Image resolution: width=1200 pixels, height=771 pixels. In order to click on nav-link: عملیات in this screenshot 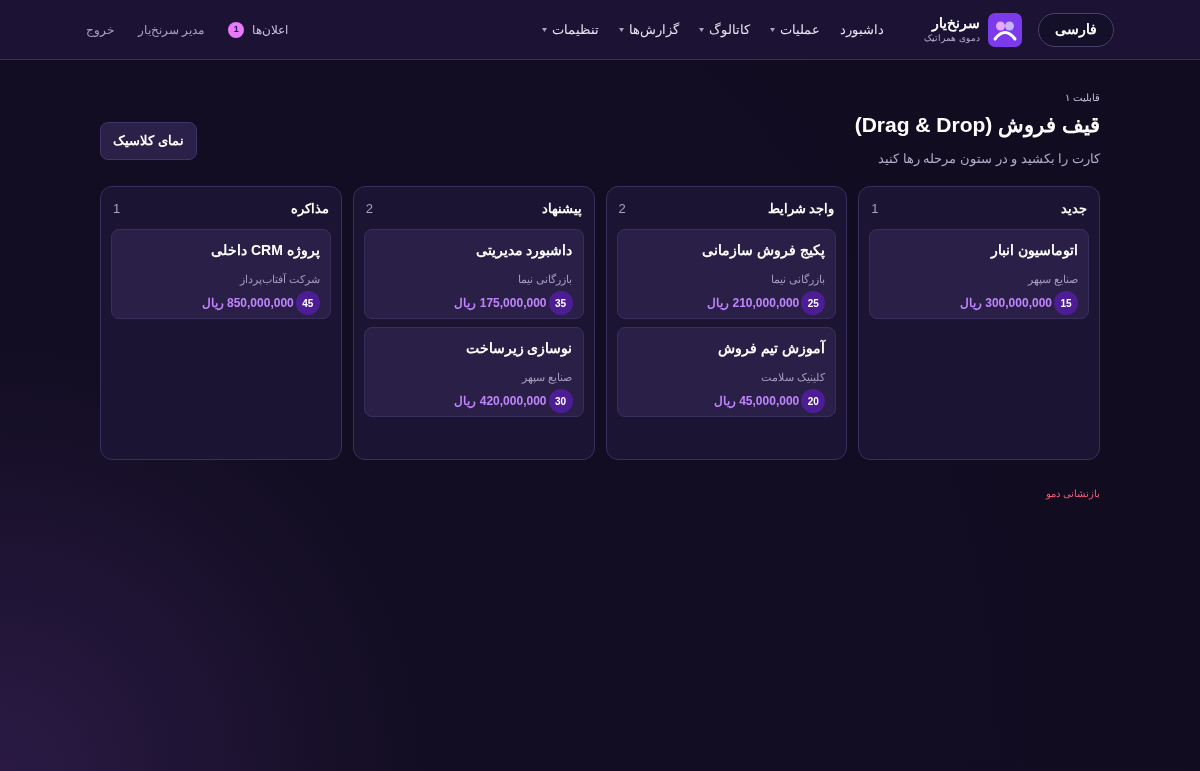, I will do `click(795, 29)`.